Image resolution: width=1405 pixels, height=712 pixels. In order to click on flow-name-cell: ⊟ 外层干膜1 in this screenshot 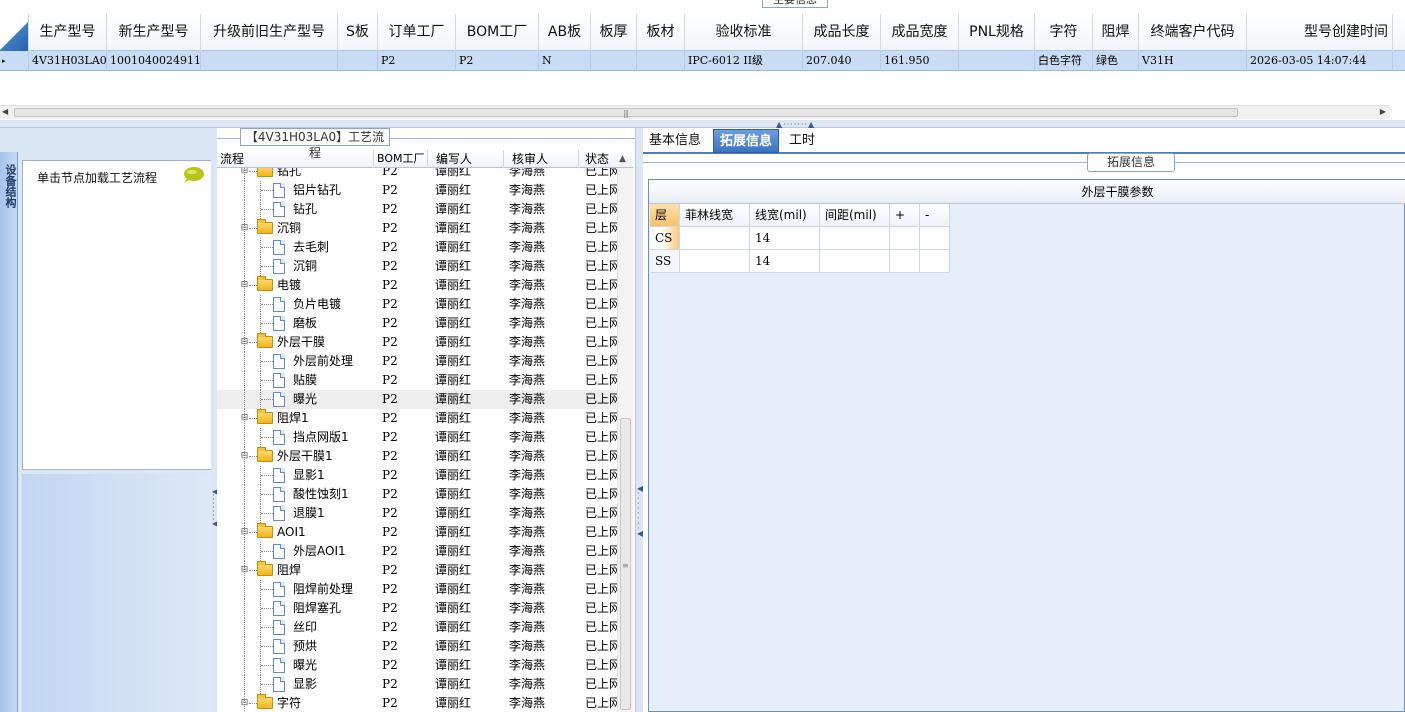, I will do `click(295, 456)`.